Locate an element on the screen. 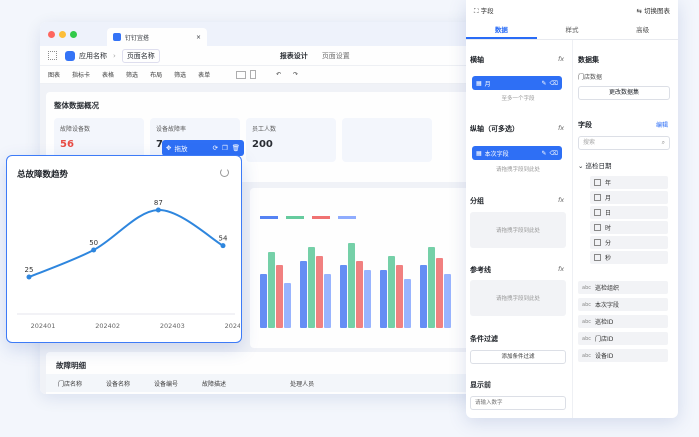 This screenshot has width=699, height=437. app-logo-icon is located at coordinates (117, 37).